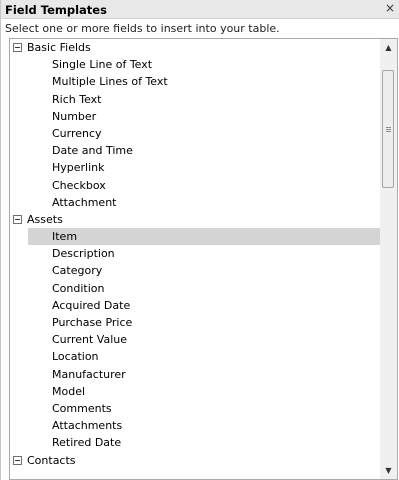 Image resolution: width=399 pixels, height=480 pixels. I want to click on field-label: Manufacturer, so click(89, 374).